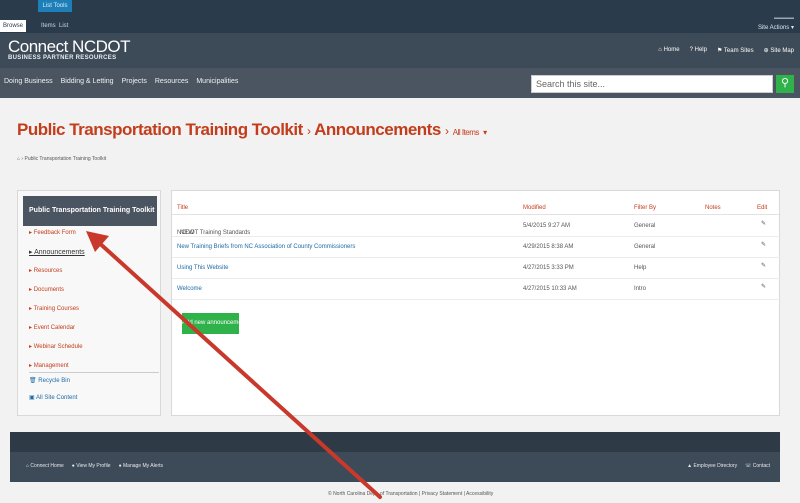 Image resolution: width=800 pixels, height=503 pixels. Describe the element at coordinates (189, 289) in the screenshot. I see `row-title: Welcome` at that location.